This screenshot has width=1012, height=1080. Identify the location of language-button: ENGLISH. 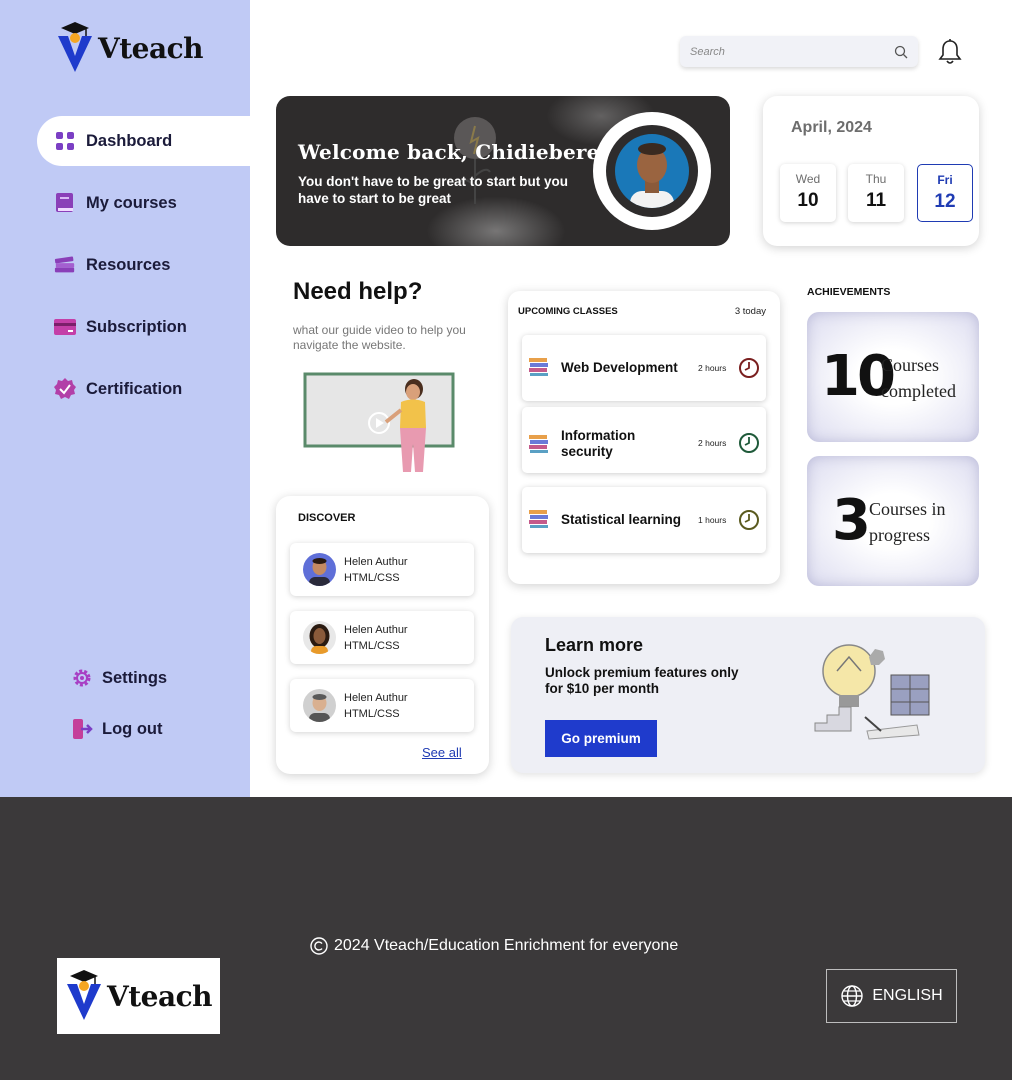
(891, 996).